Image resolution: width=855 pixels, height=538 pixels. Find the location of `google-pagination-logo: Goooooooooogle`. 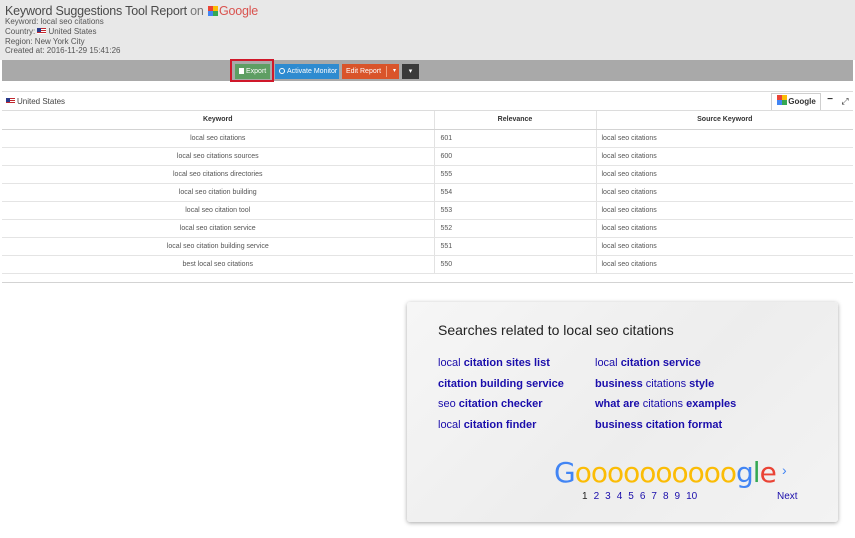

google-pagination-logo: Goooooooooogle is located at coordinates (665, 472).